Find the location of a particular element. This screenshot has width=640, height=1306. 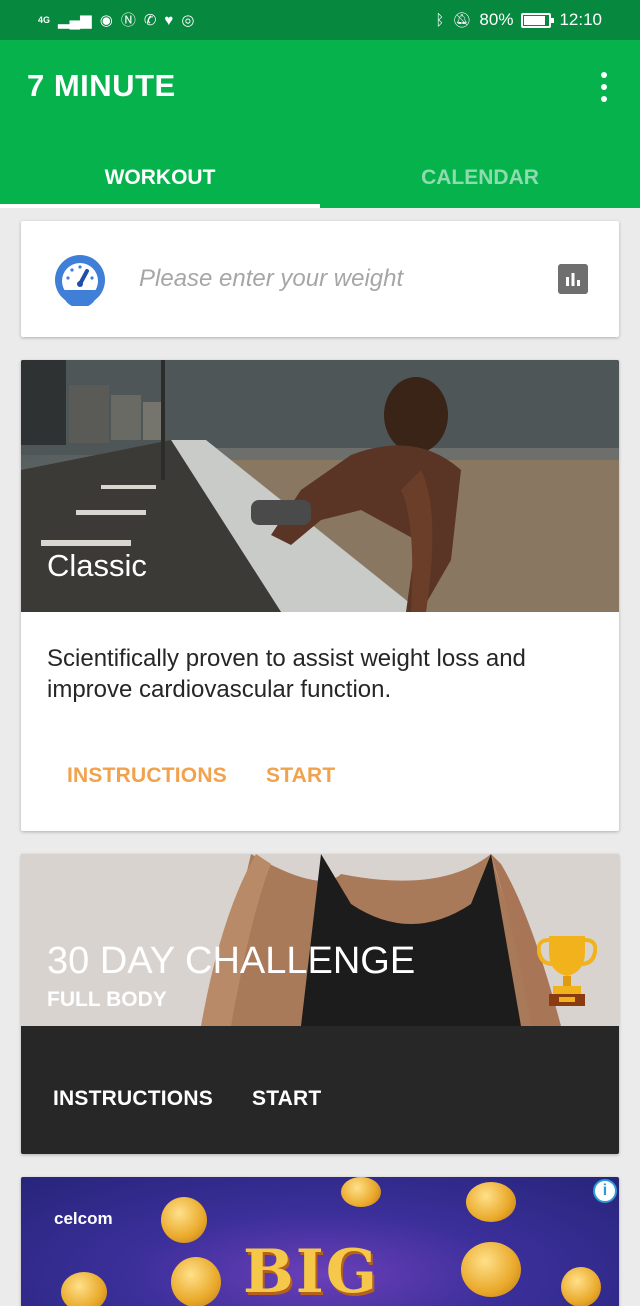

tab-workout: WORKOUT is located at coordinates (160, 178).